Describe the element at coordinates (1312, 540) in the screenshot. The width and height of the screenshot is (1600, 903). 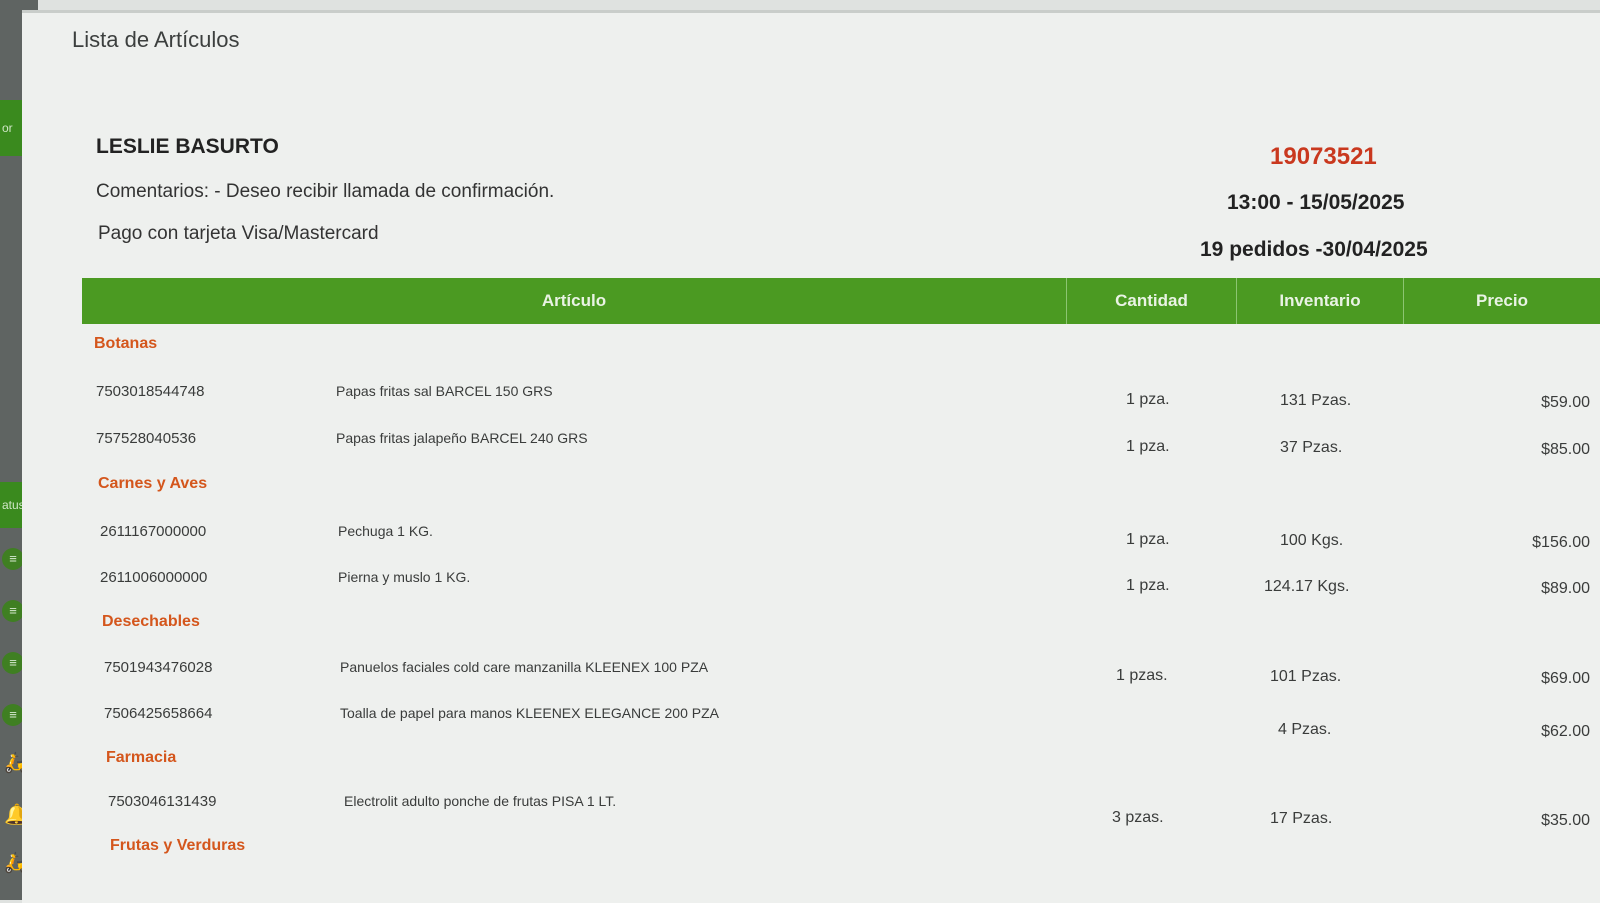
I see `item-inventory: 100 Kgs.` at that location.